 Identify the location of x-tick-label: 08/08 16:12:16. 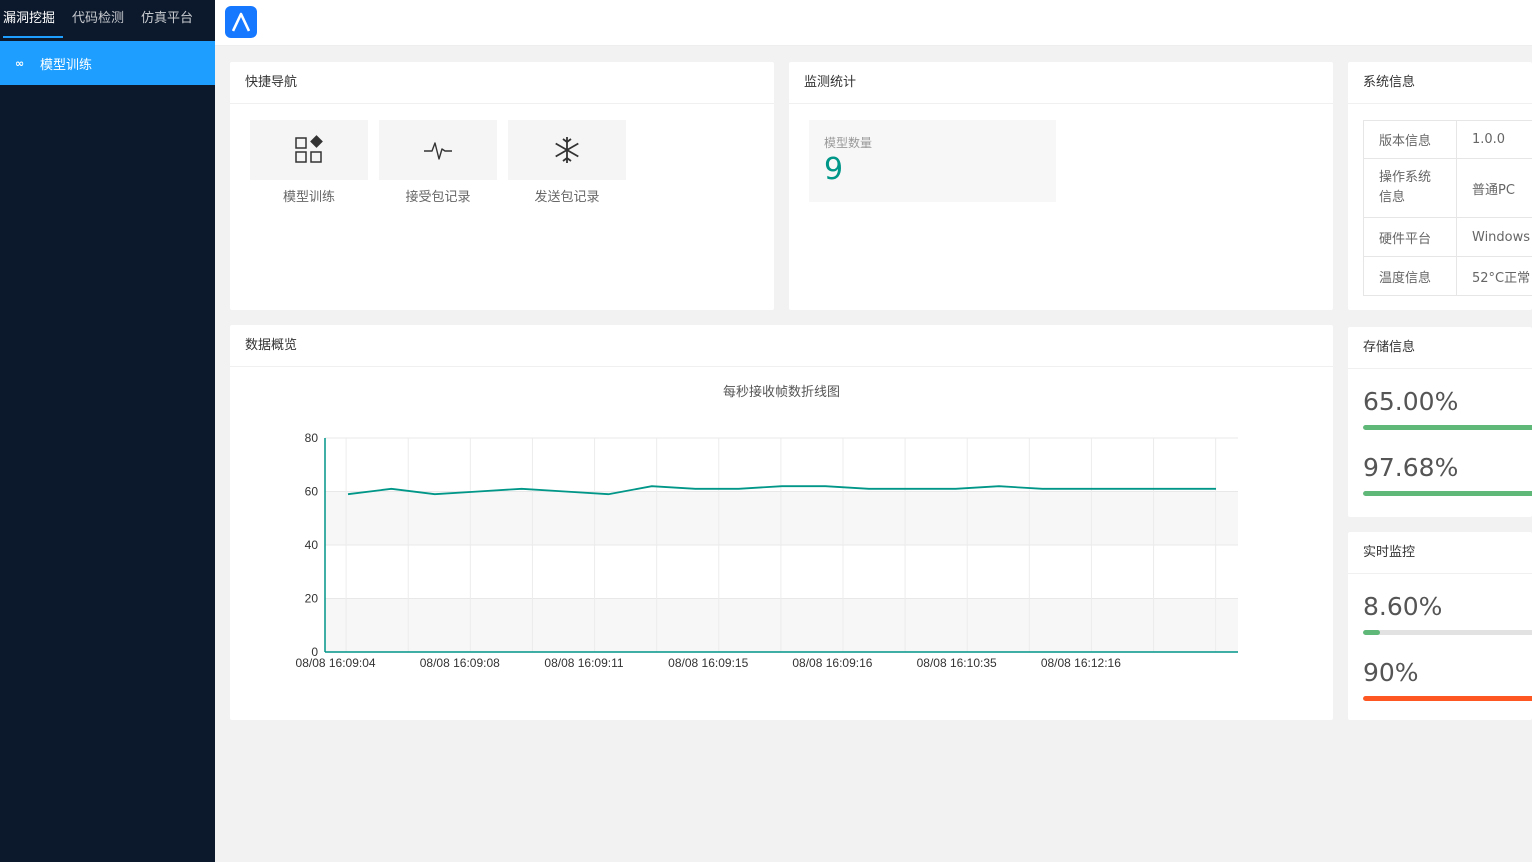
(1081, 663).